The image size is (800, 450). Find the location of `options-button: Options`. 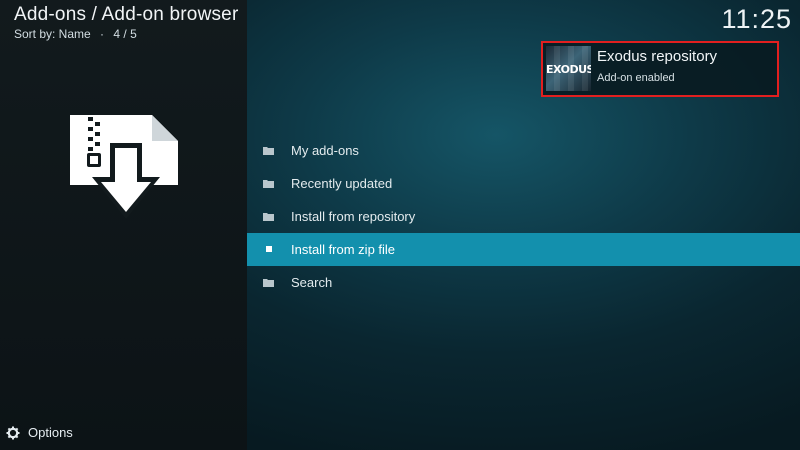

options-button: Options is located at coordinates (39, 432).